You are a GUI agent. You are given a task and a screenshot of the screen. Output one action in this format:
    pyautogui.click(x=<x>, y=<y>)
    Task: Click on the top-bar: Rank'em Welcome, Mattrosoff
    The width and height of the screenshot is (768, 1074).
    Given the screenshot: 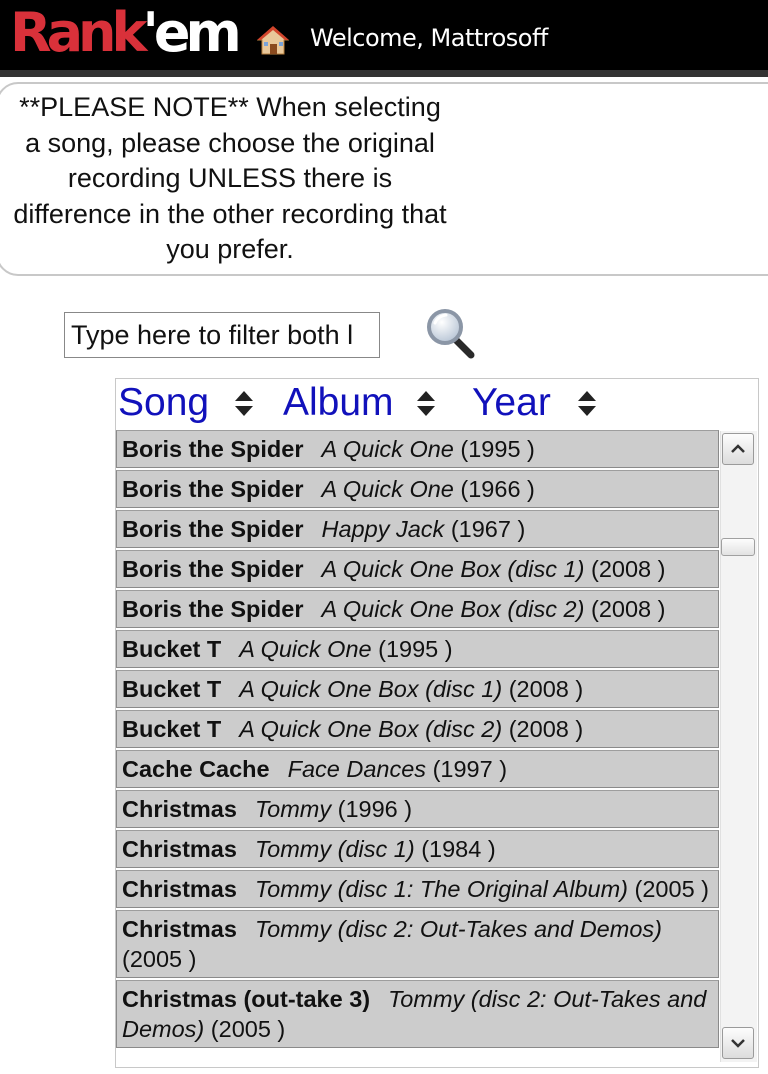 What is the action you would take?
    pyautogui.click(x=384, y=38)
    